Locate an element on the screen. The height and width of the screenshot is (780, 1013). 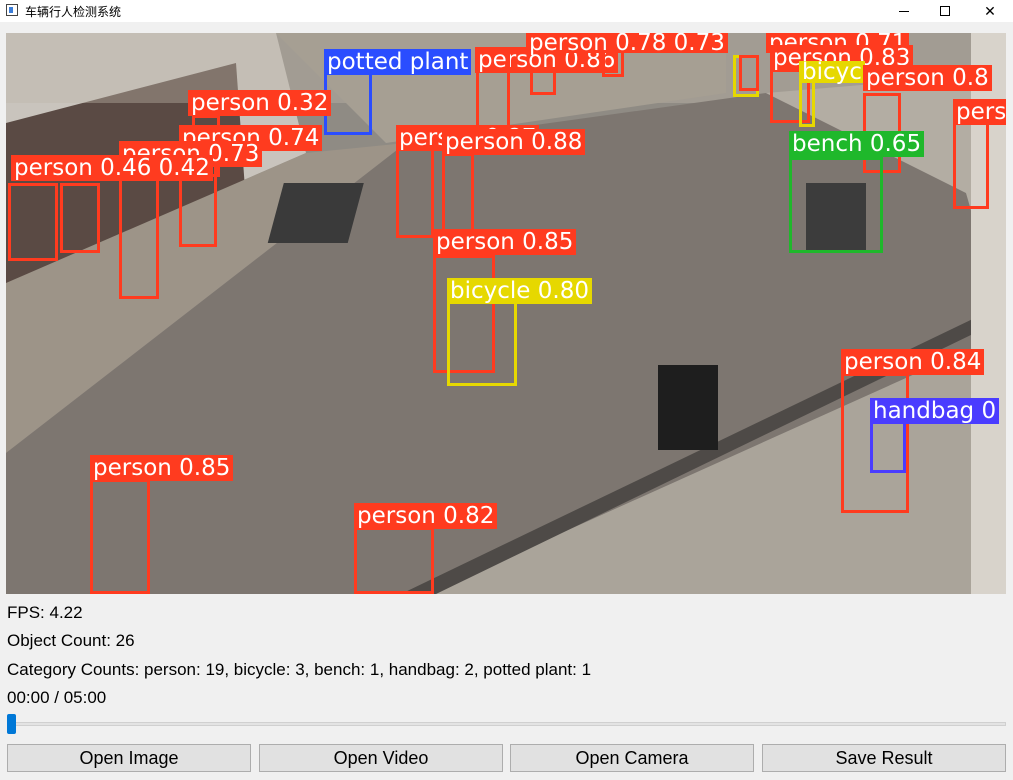
detection-label: person 0.78 0.73 is located at coordinates (627, 44).